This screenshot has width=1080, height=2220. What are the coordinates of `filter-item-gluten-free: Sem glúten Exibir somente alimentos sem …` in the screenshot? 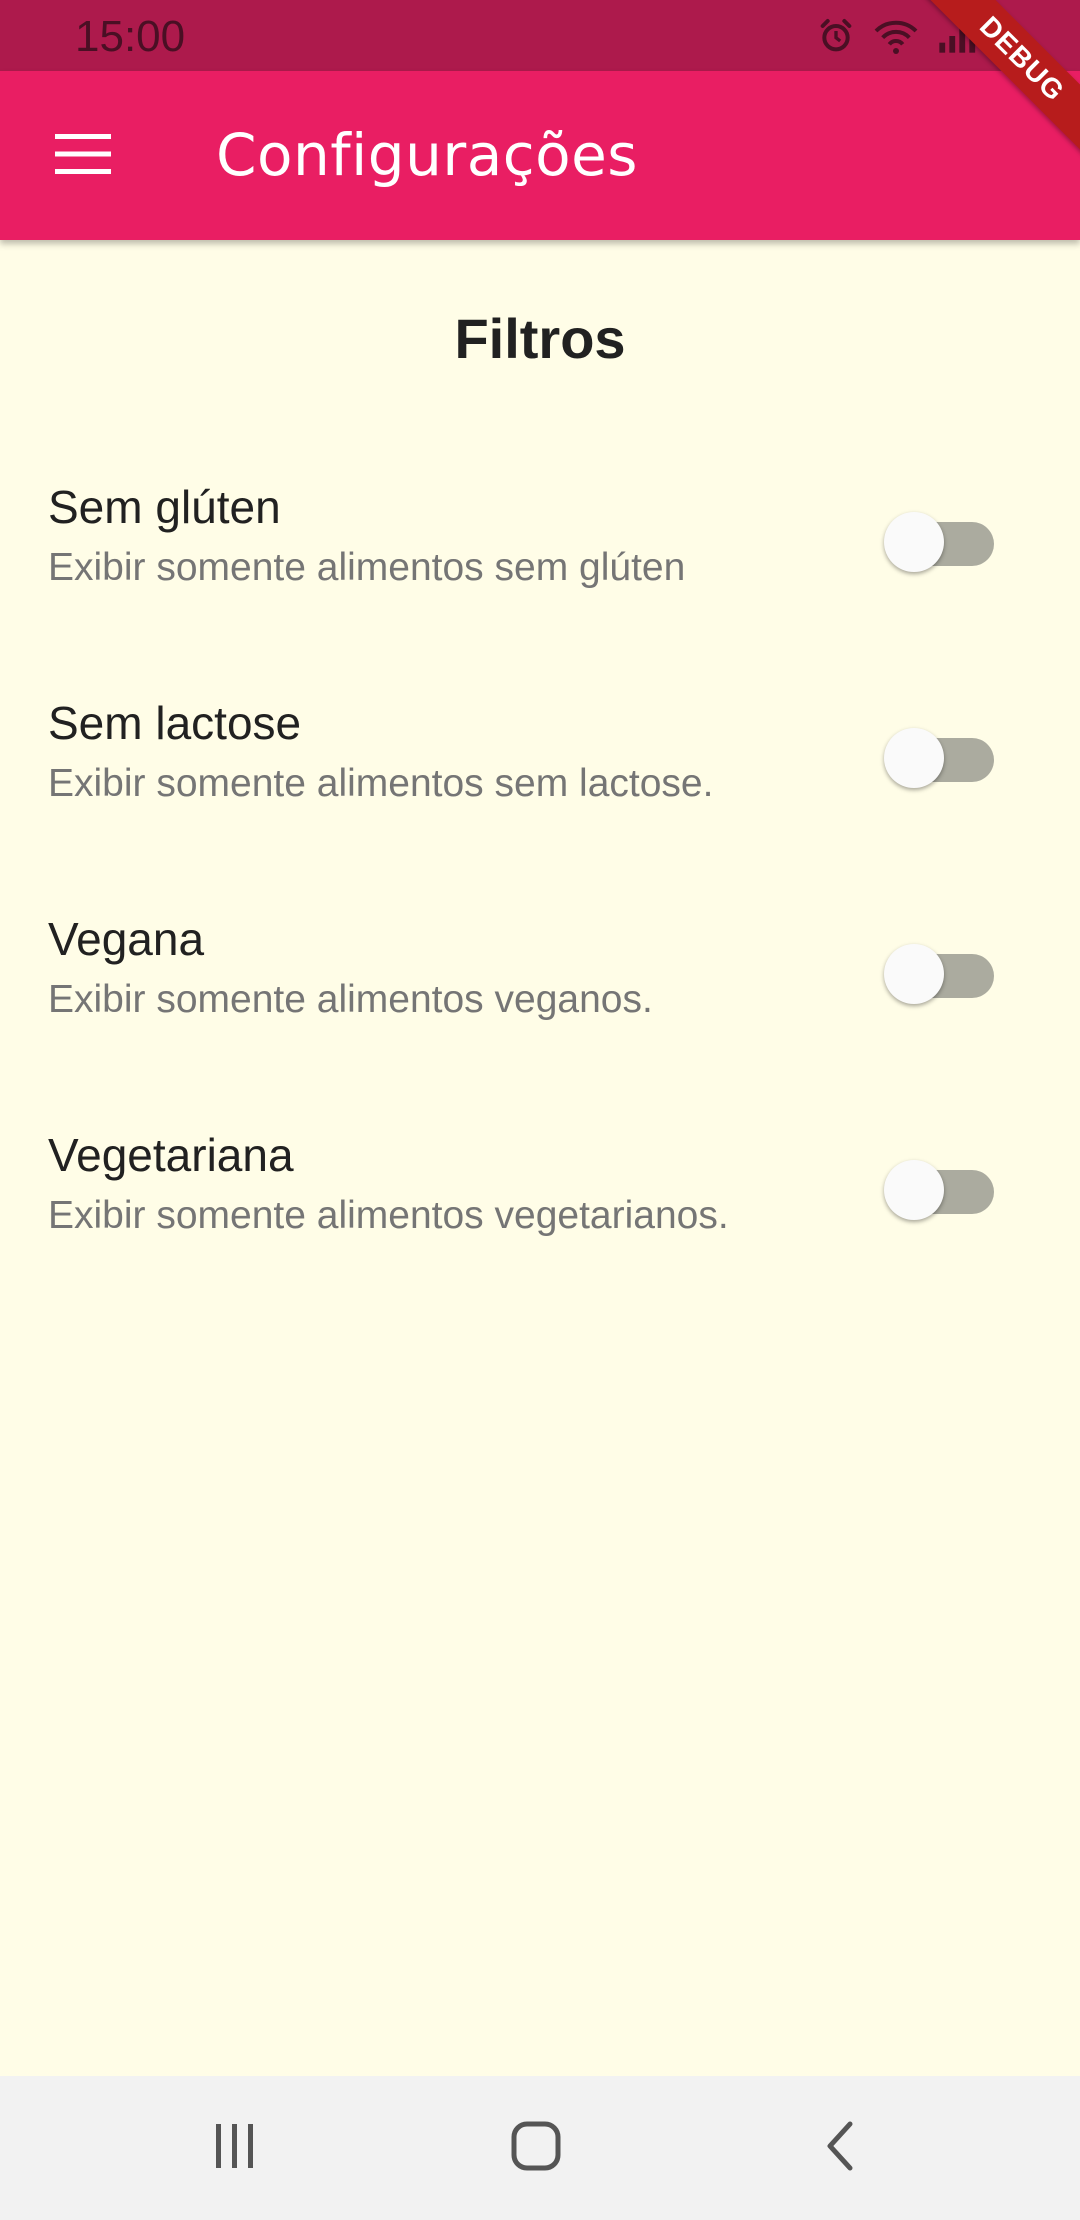 It's located at (540, 588).